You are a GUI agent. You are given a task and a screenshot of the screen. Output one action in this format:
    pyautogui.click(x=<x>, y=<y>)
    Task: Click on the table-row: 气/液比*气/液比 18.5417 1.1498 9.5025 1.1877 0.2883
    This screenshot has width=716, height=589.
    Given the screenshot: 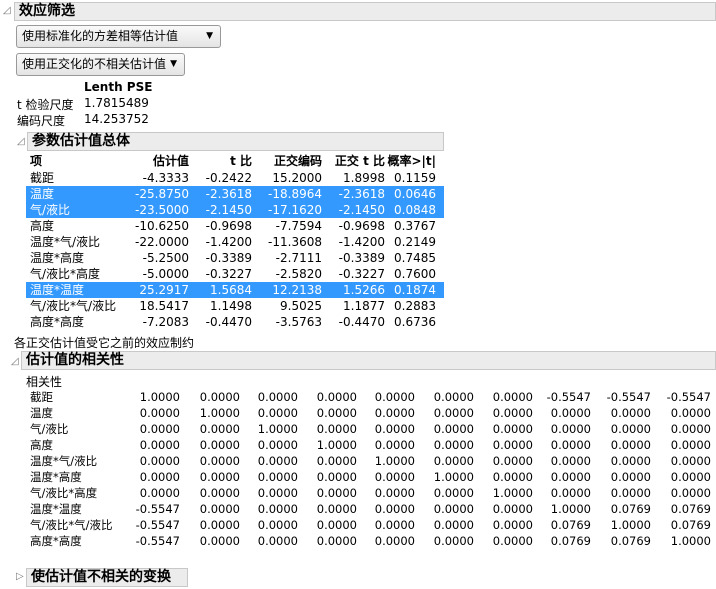 What is the action you would take?
    pyautogui.click(x=235, y=306)
    